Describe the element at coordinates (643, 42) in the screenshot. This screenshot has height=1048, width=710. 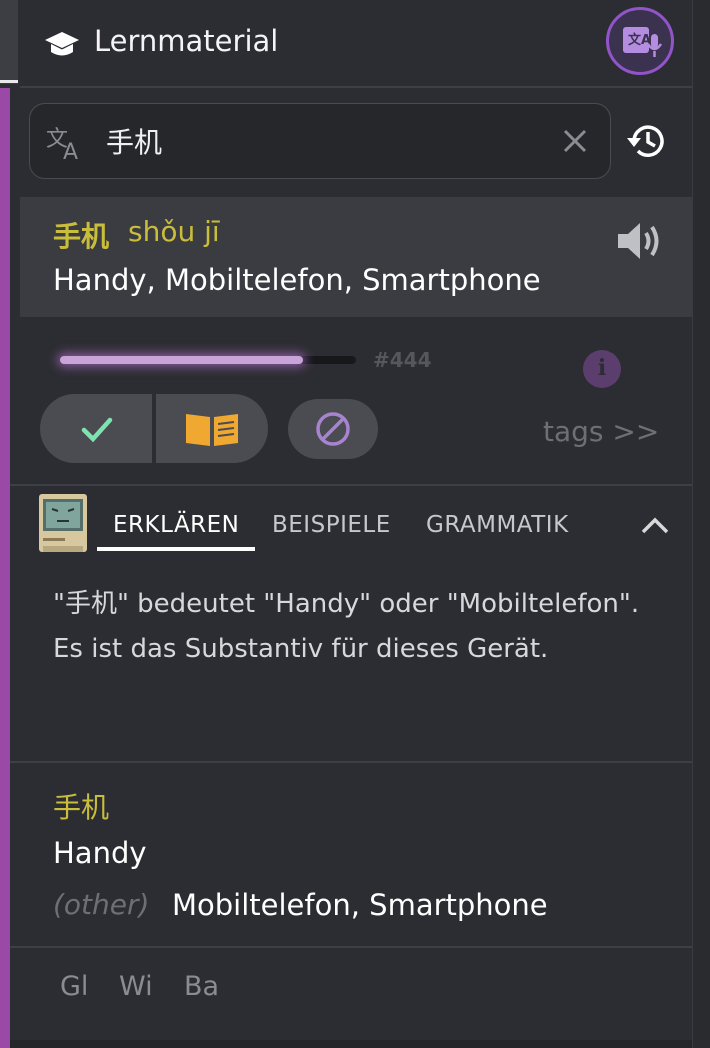
I see `translate-mic-icon: 文A` at that location.